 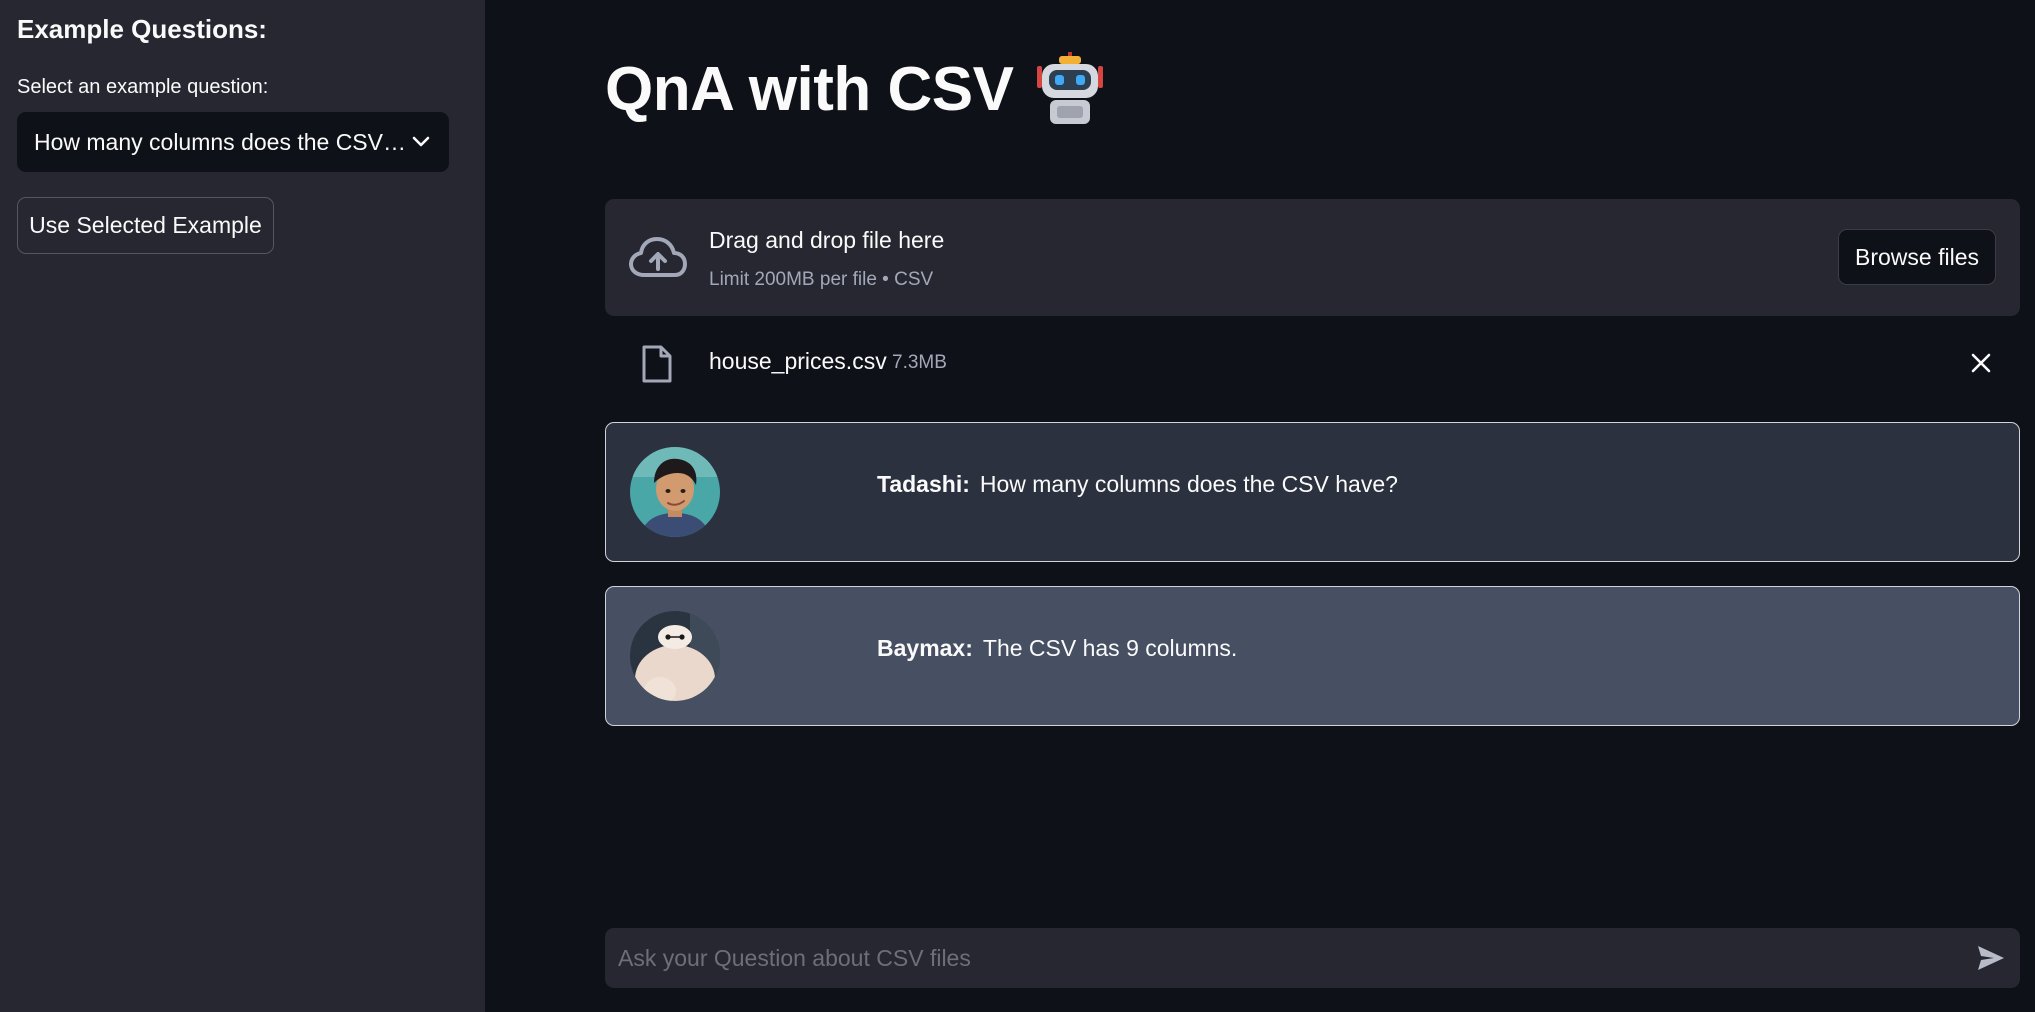 I want to click on page-title-text: QnA with CSV, so click(x=809, y=89).